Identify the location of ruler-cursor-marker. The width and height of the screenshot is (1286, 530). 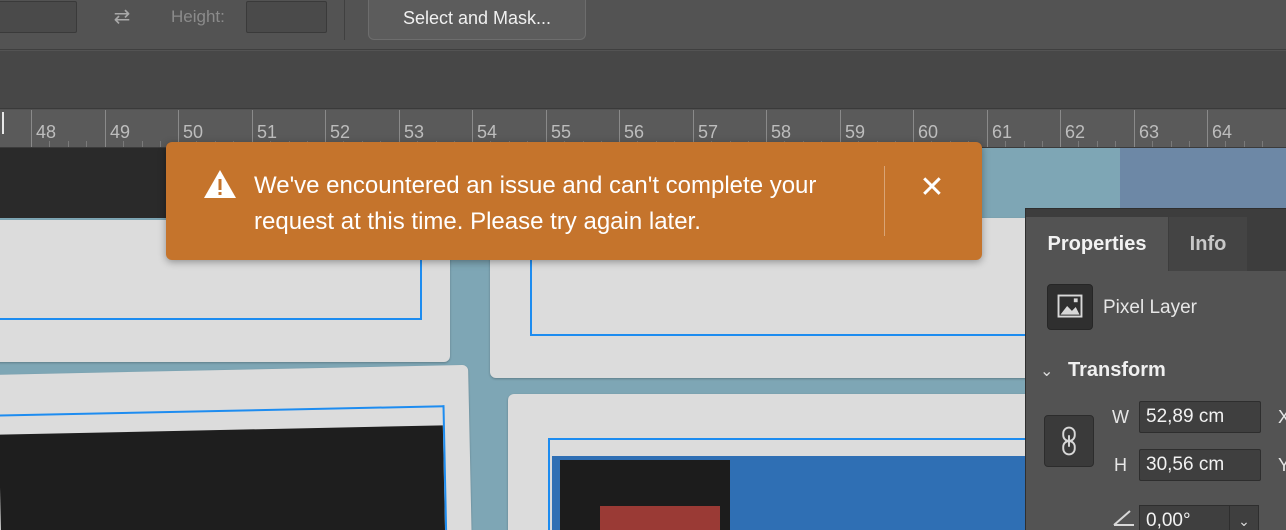
(3, 123).